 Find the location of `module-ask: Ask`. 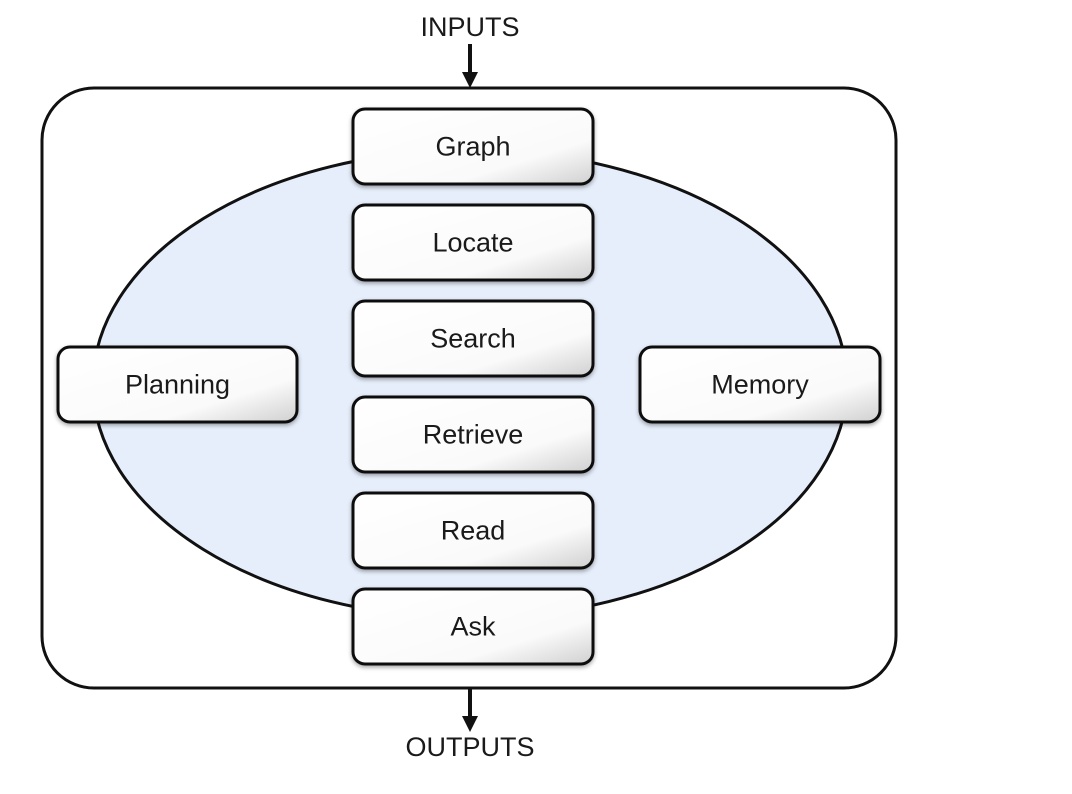

module-ask: Ask is located at coordinates (473, 626).